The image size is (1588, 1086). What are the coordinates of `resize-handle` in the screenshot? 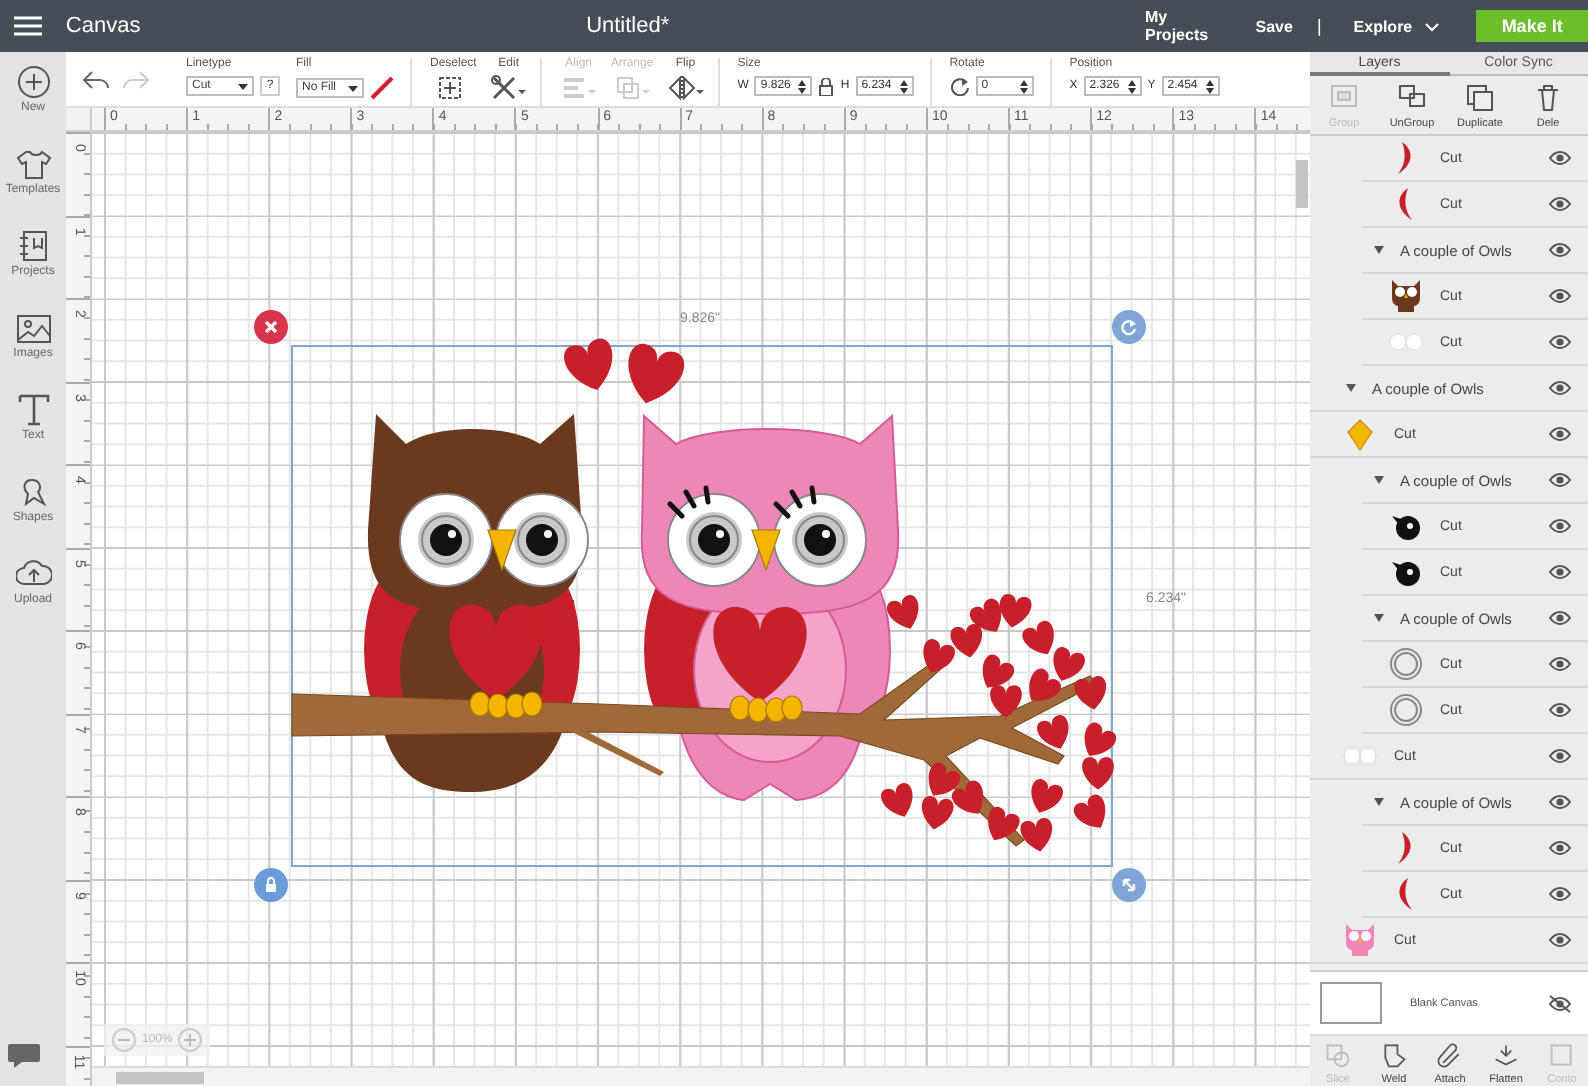 It's located at (1129, 885).